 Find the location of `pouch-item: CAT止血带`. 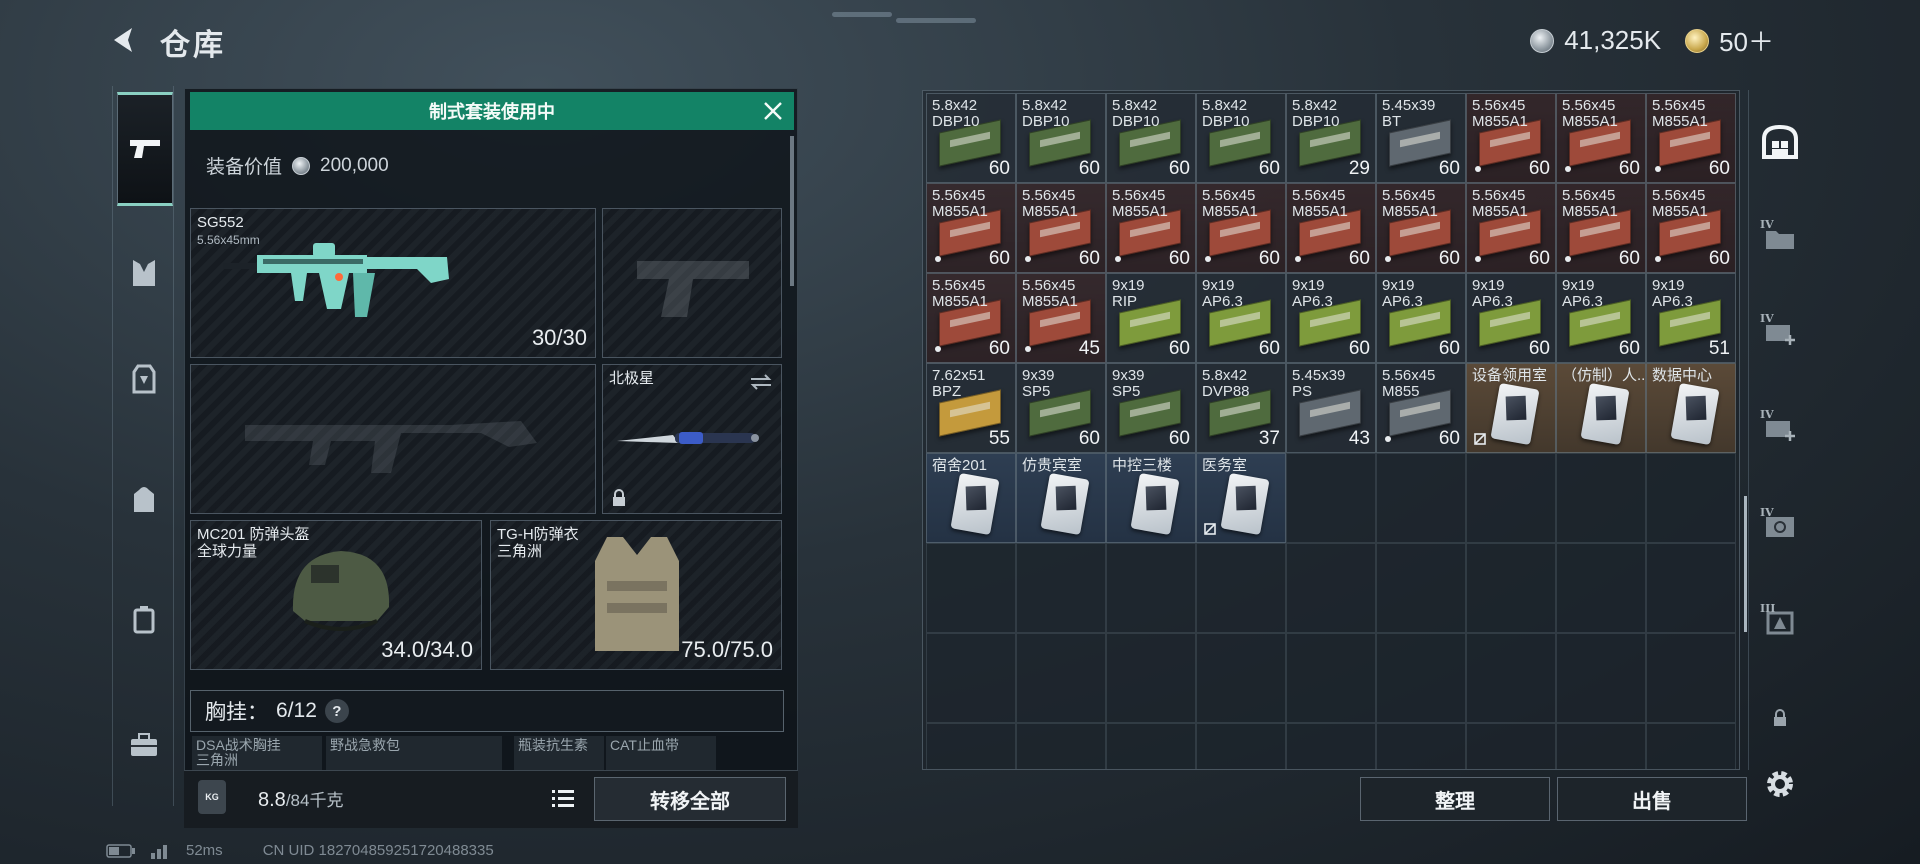

pouch-item: CAT止血带 is located at coordinates (661, 753).